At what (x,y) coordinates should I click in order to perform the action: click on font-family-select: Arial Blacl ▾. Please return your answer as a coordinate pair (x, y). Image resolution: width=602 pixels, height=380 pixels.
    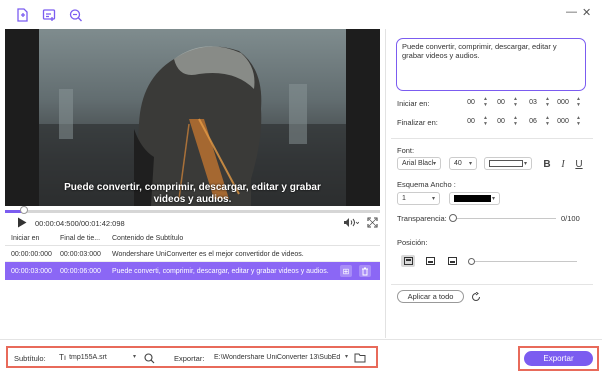
    Looking at the image, I should click on (419, 163).